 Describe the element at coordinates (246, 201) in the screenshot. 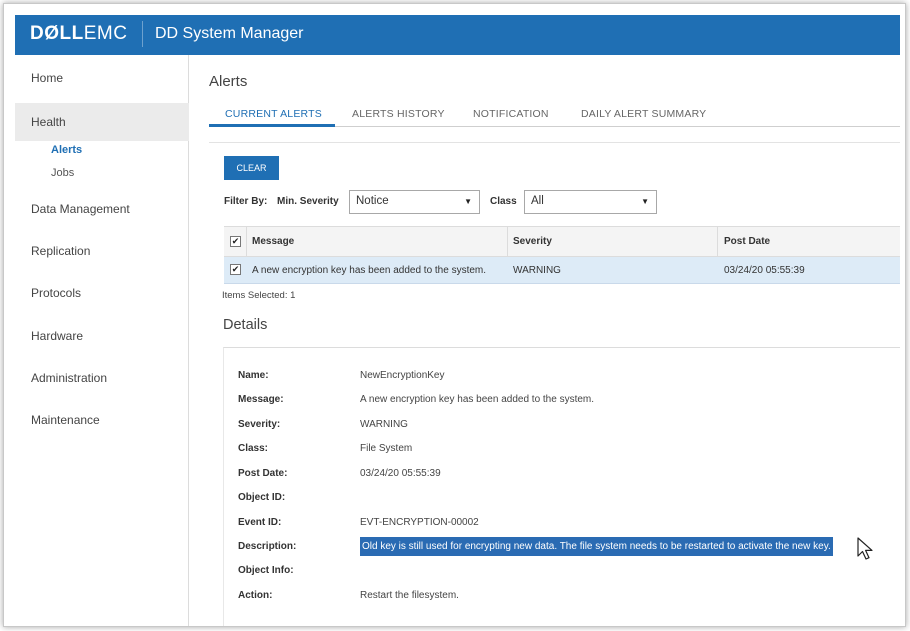

I see `filter-by-label: Filter By:` at that location.